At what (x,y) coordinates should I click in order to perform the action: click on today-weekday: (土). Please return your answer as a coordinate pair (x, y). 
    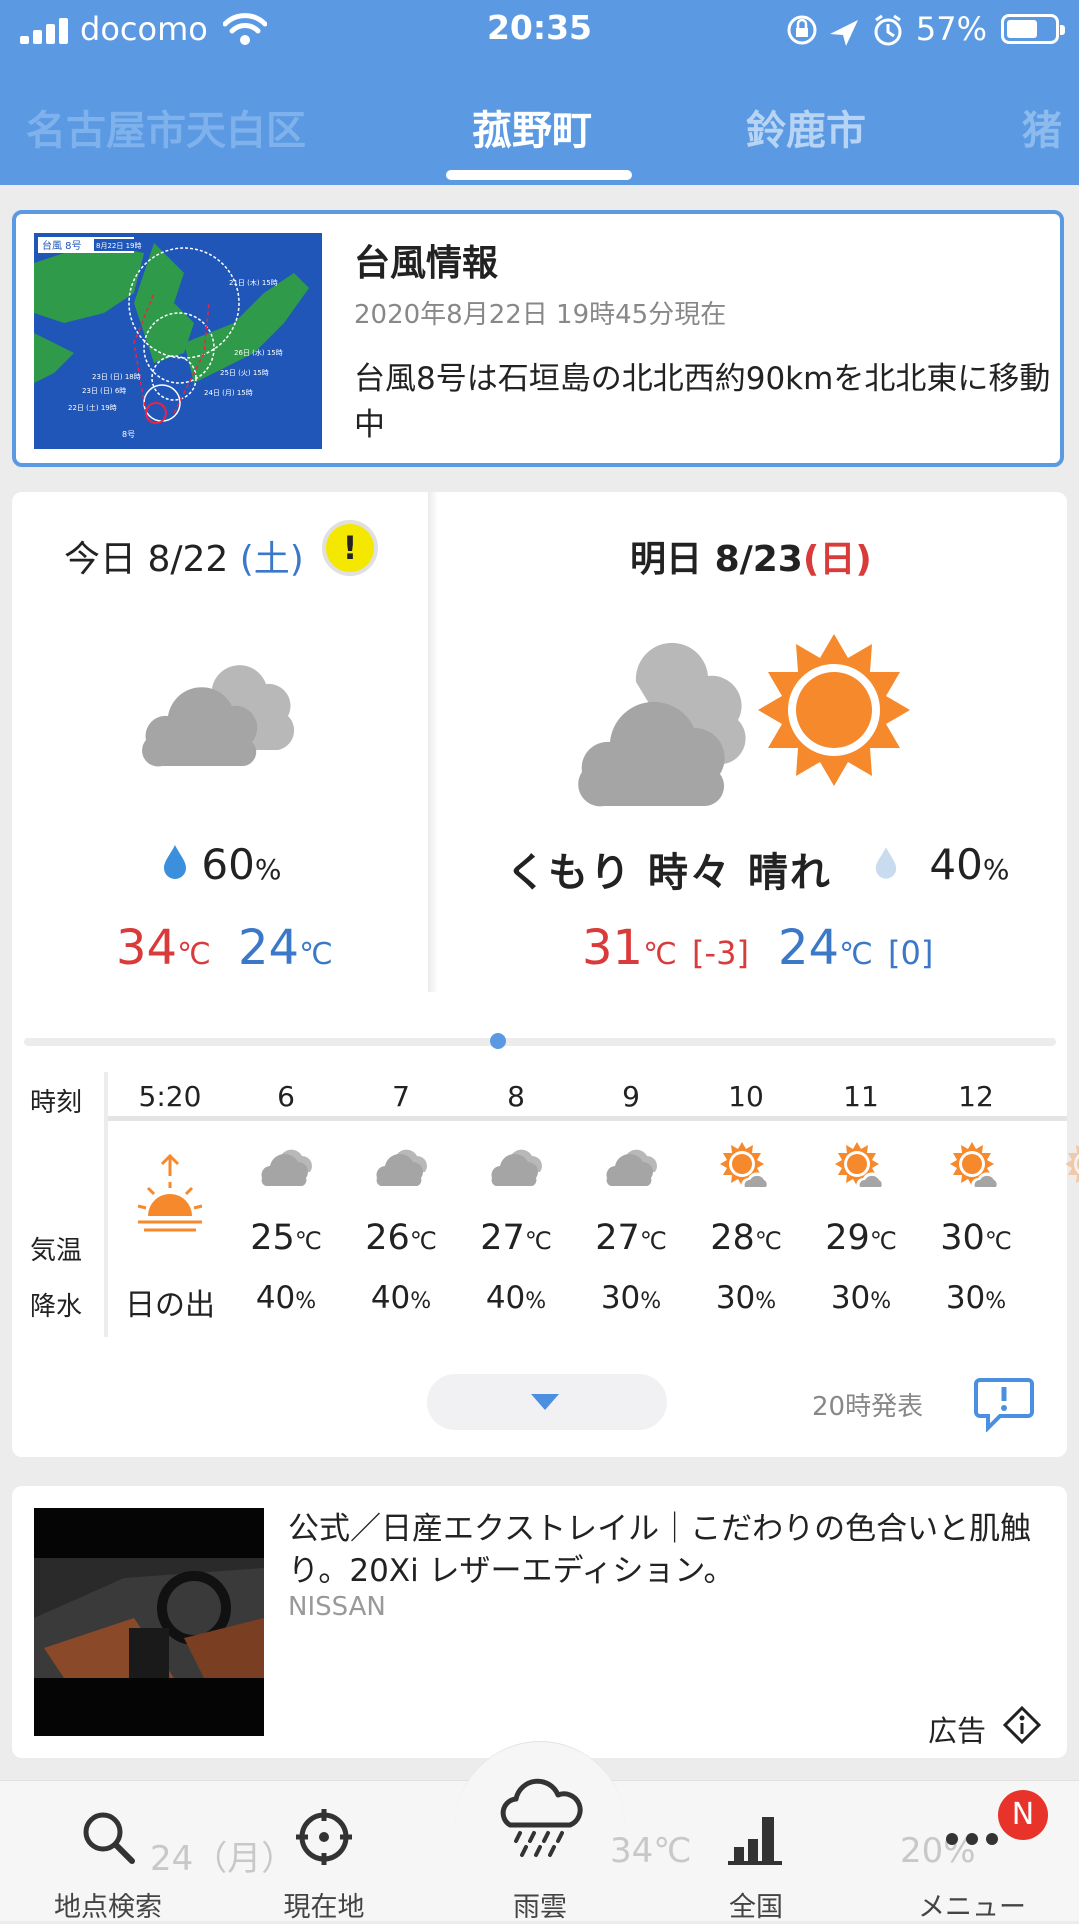
    Looking at the image, I should click on (271, 559).